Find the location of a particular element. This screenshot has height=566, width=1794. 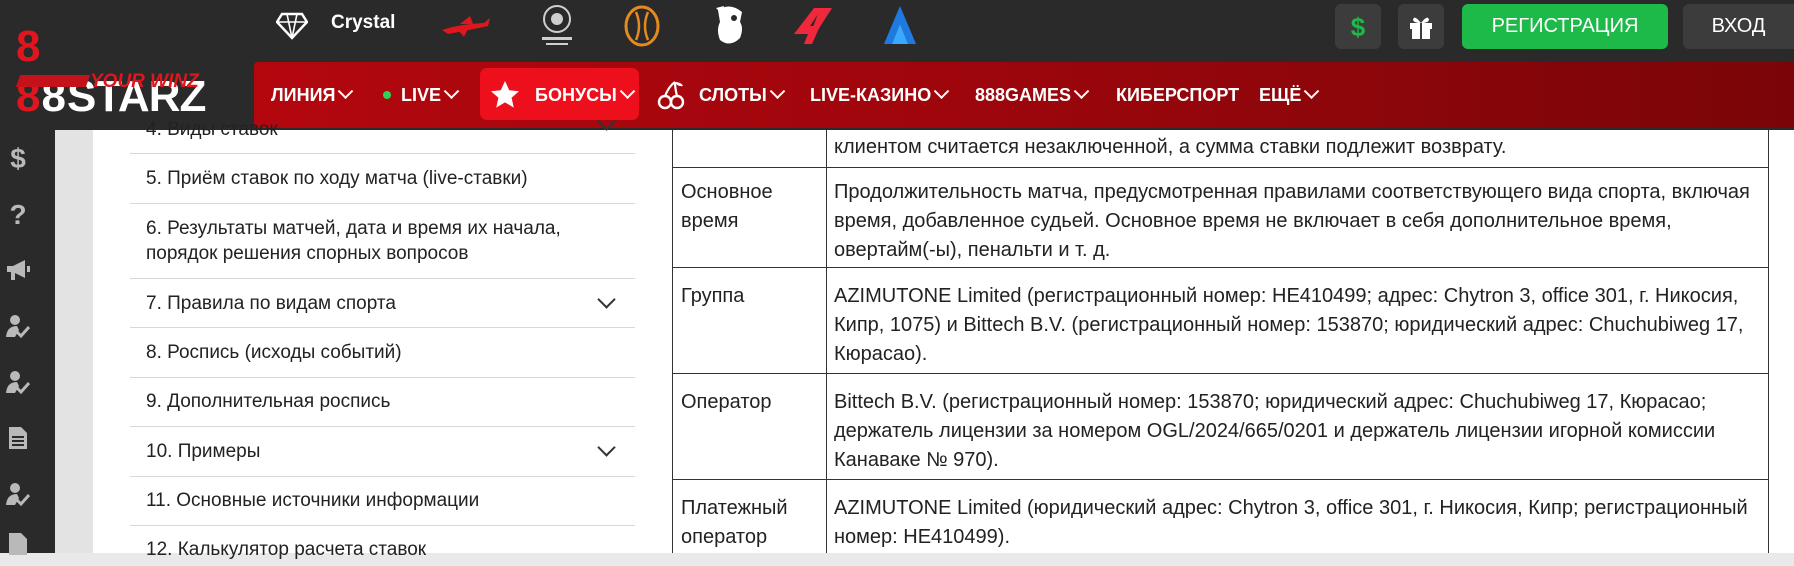

toc-item: 8. Роспись (исходы событий) is located at coordinates (382, 353).